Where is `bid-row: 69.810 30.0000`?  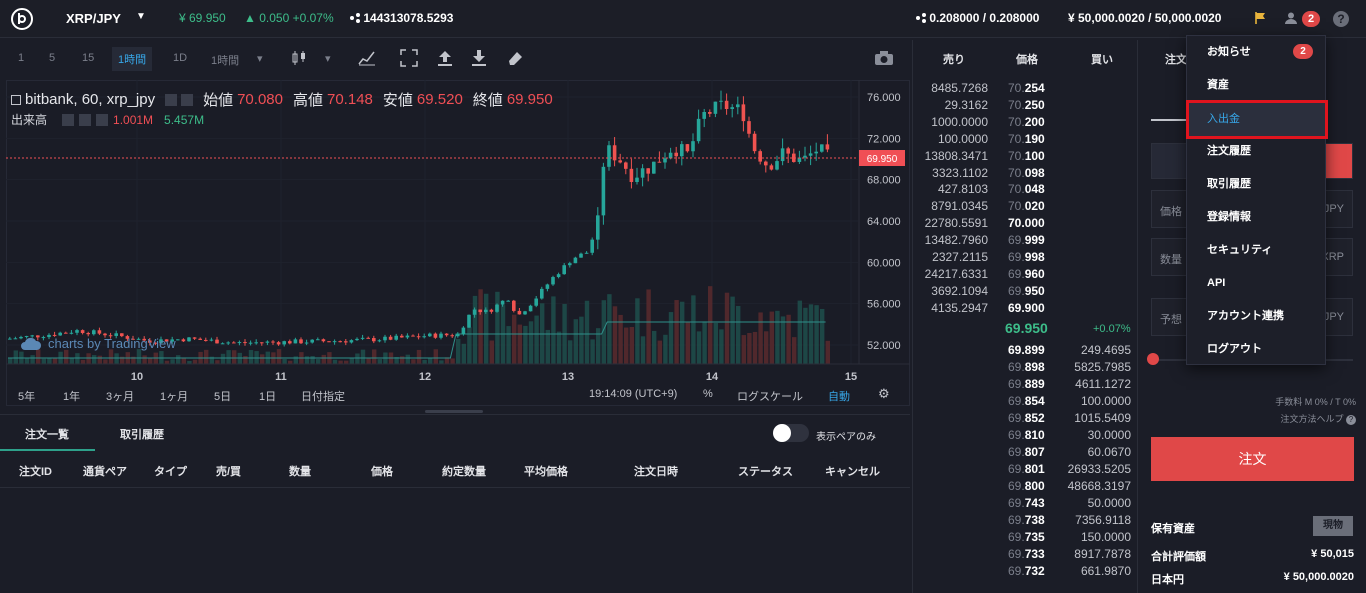 bid-row: 69.810 30.0000 is located at coordinates (1025, 436).